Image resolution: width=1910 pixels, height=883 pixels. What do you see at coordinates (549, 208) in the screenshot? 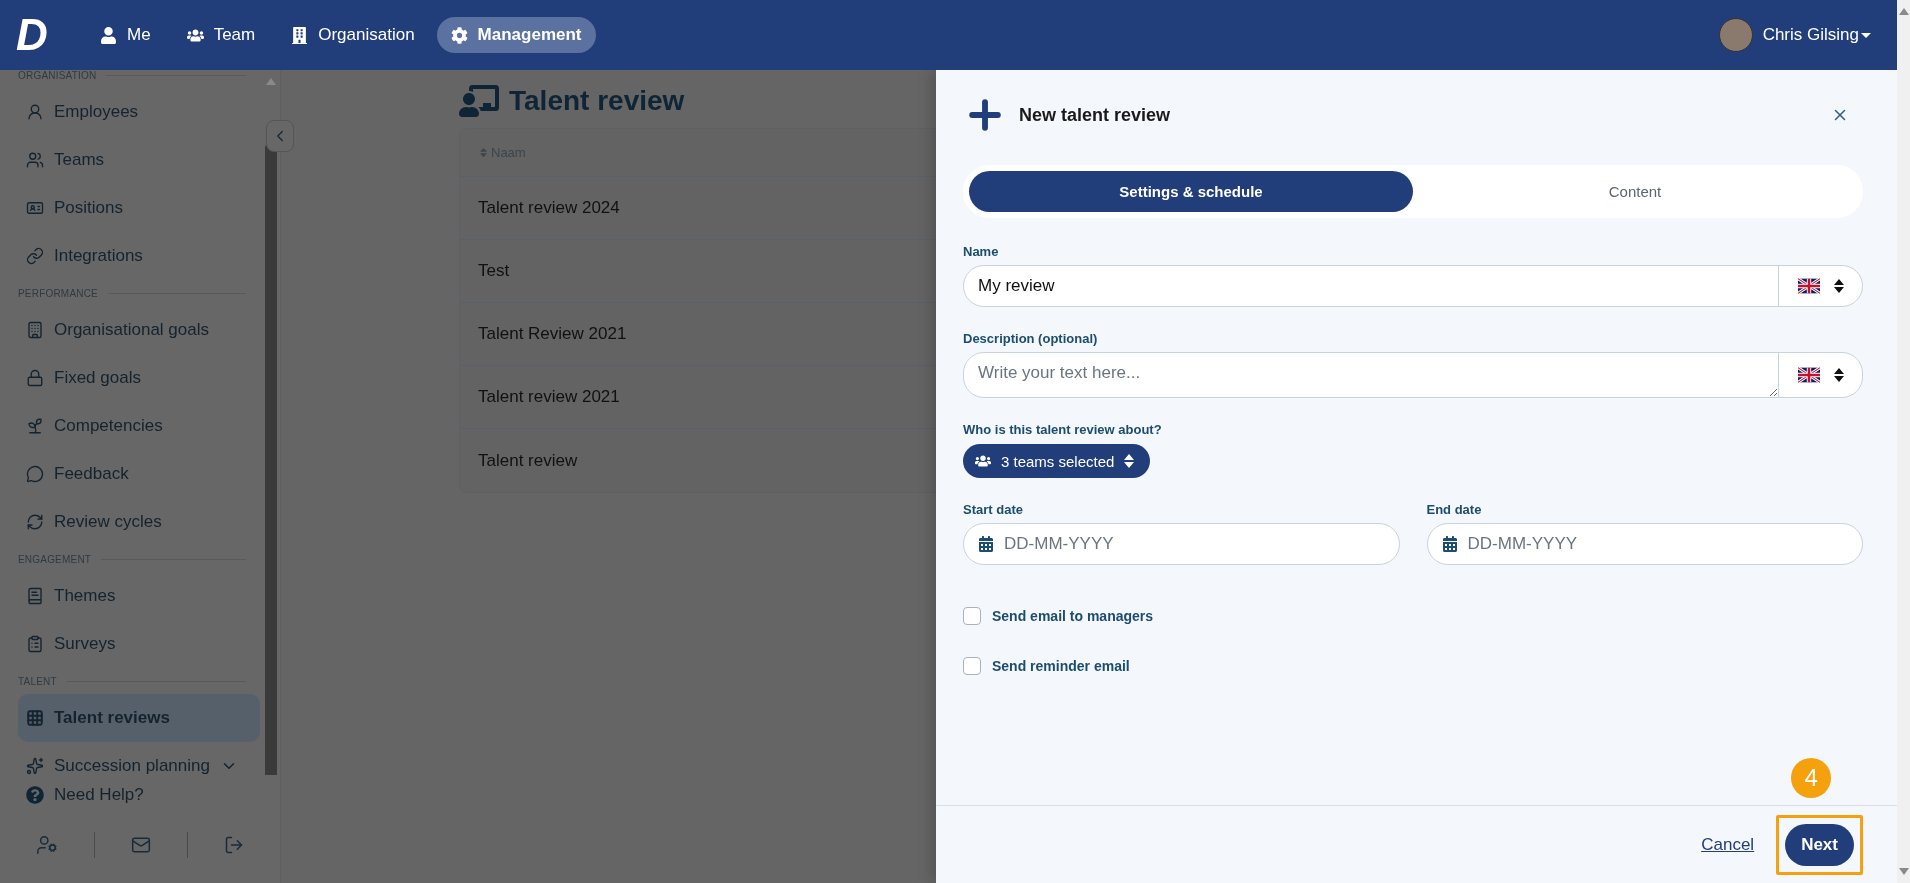
I see `table-cell: Talent review 2024` at bounding box center [549, 208].